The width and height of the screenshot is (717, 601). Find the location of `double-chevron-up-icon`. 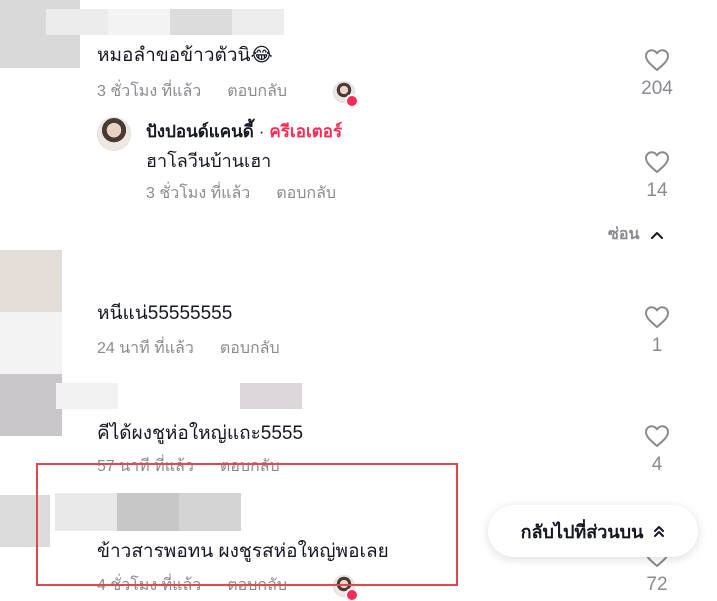

double-chevron-up-icon is located at coordinates (659, 531).